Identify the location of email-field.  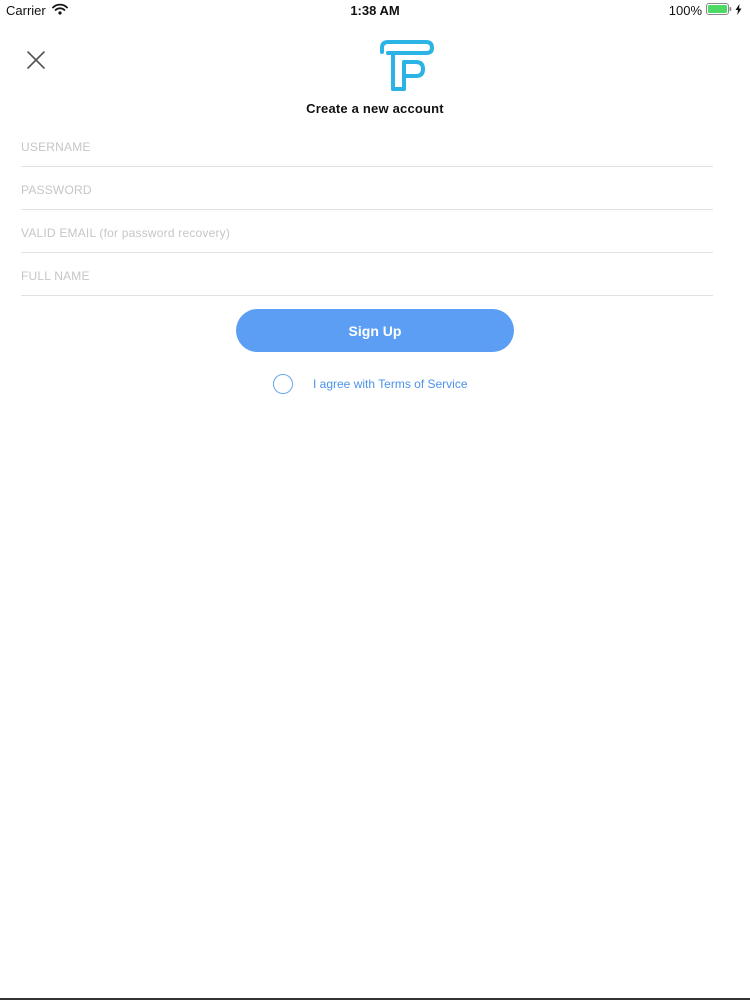
(367, 233).